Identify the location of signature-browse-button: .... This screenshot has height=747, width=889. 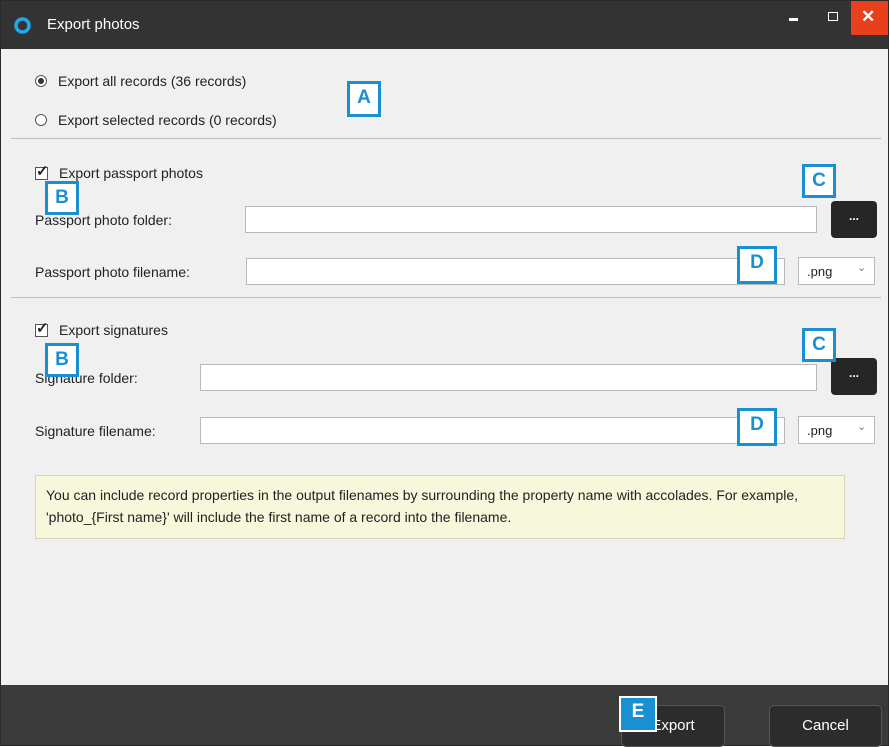
(854, 376).